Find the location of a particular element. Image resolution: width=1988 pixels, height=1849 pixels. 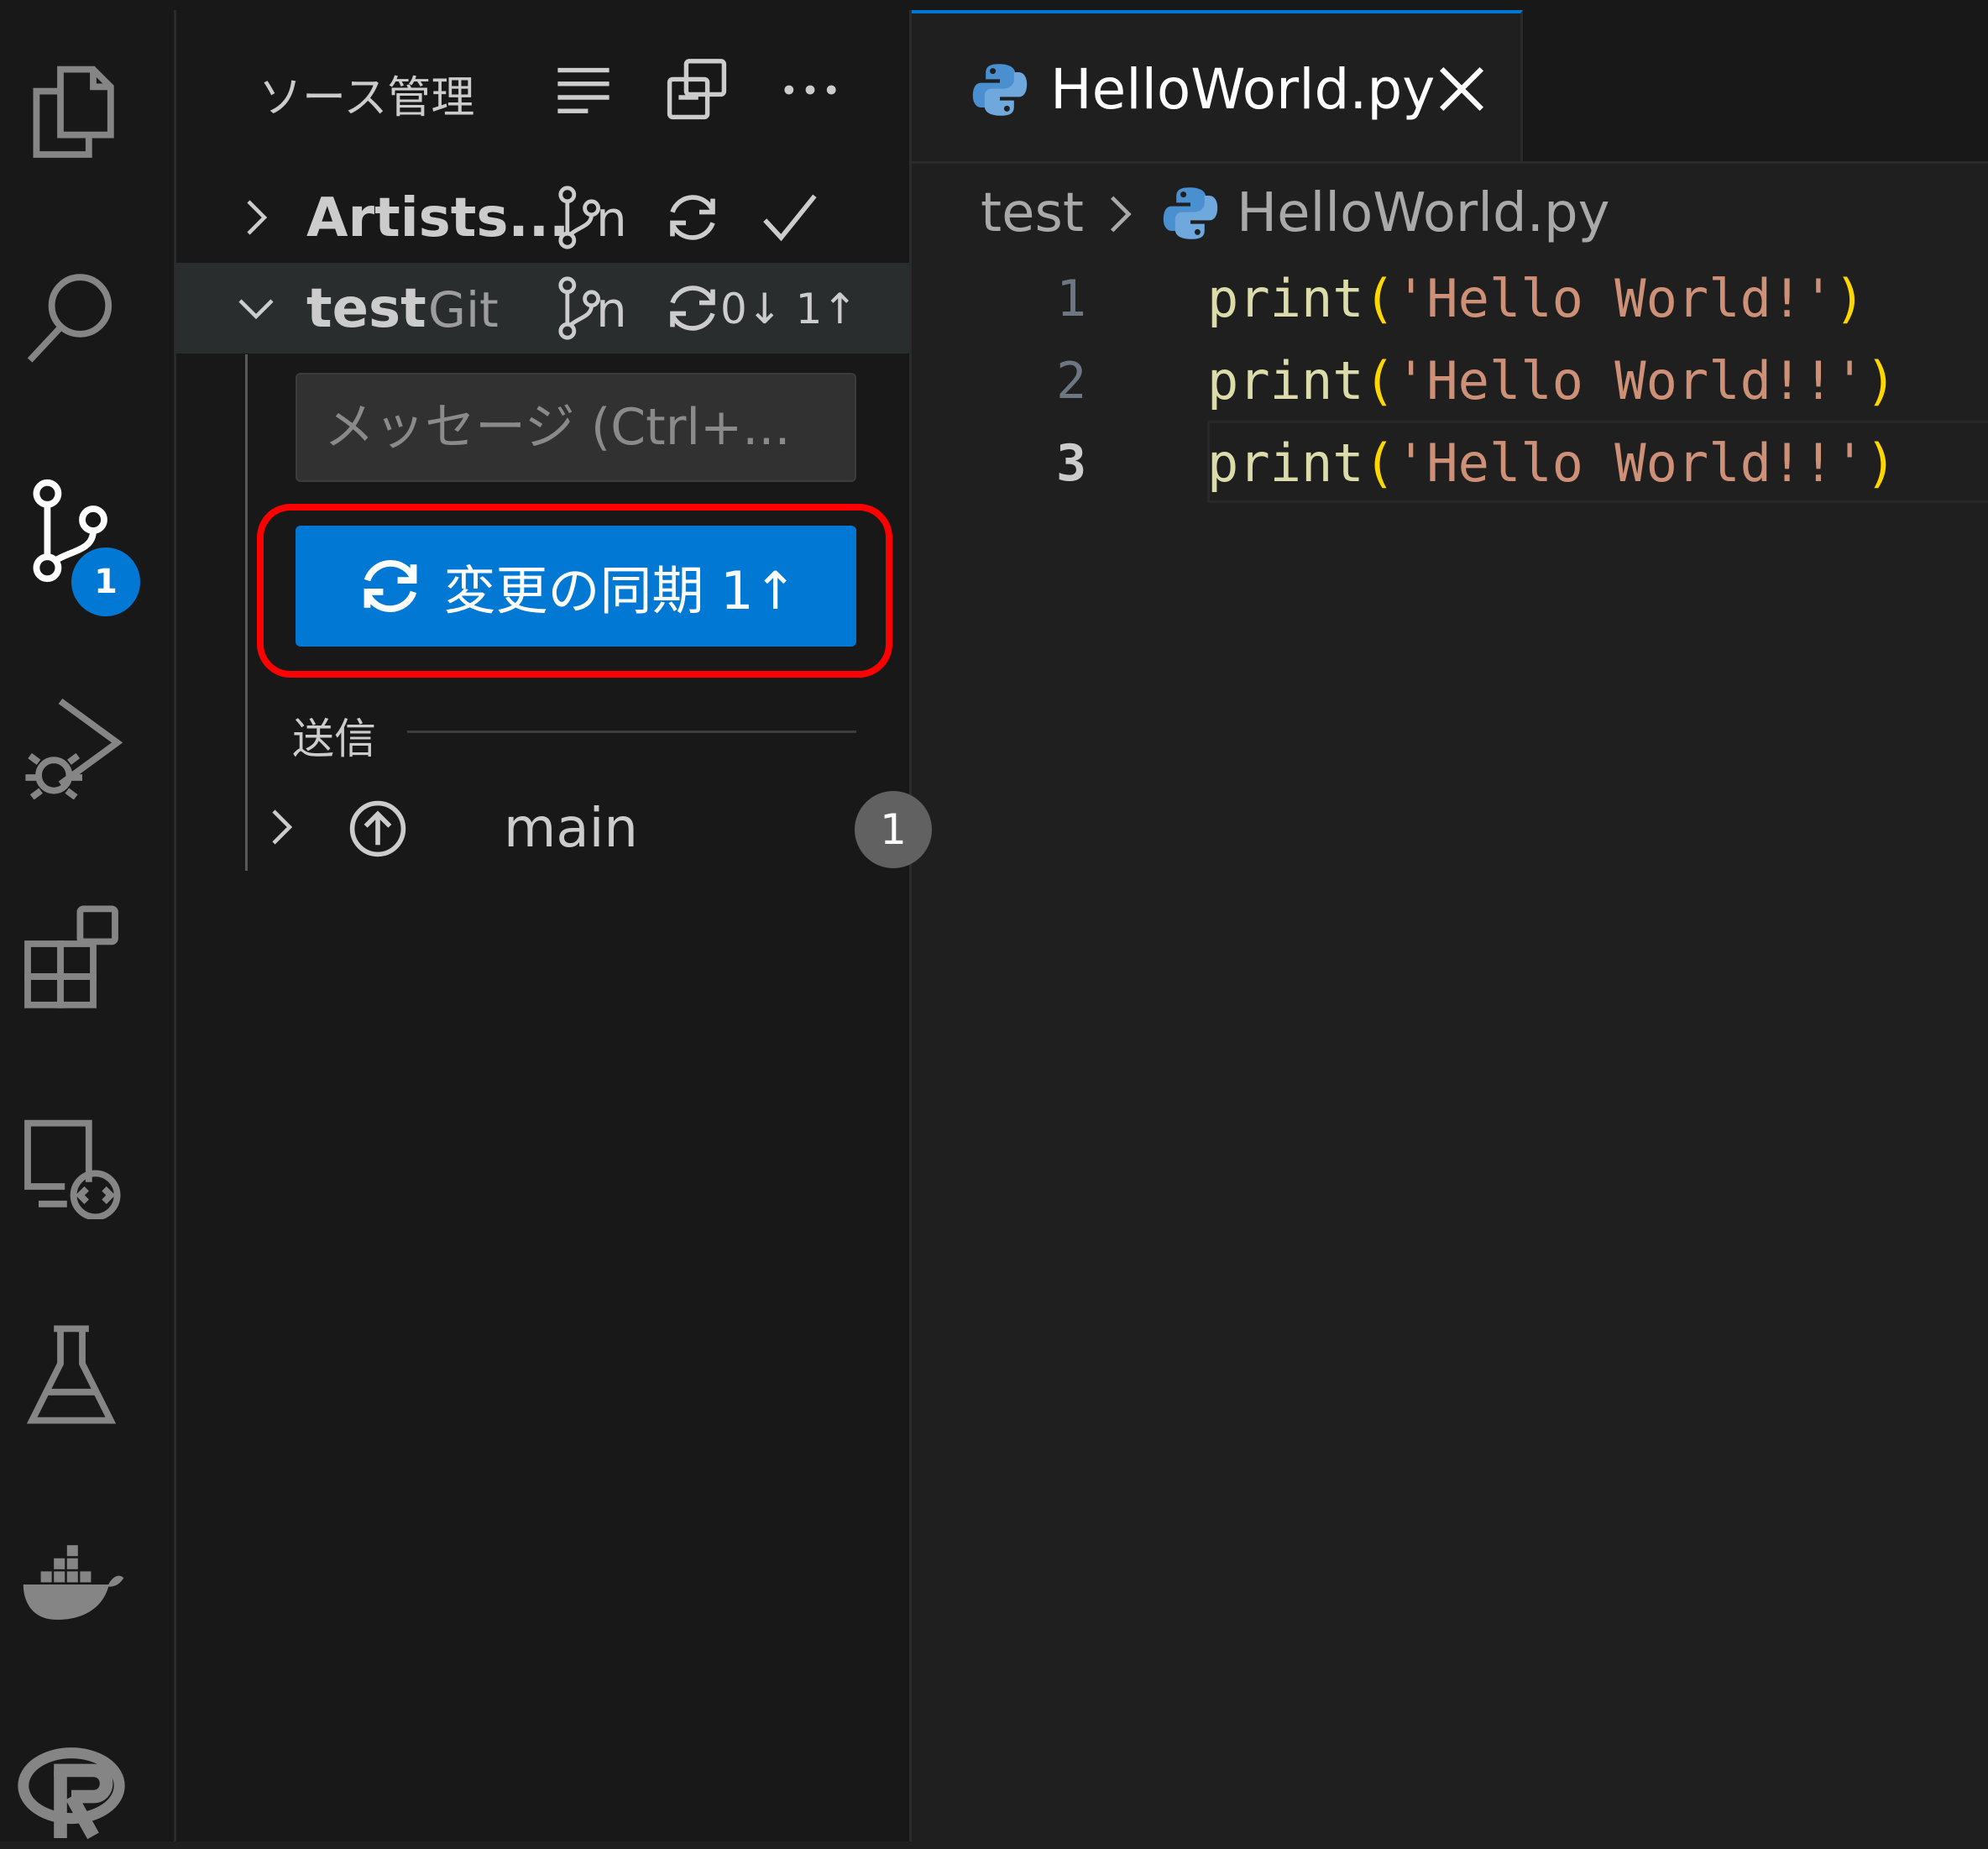

arrow-up-circle-icon is located at coordinates (377, 828).